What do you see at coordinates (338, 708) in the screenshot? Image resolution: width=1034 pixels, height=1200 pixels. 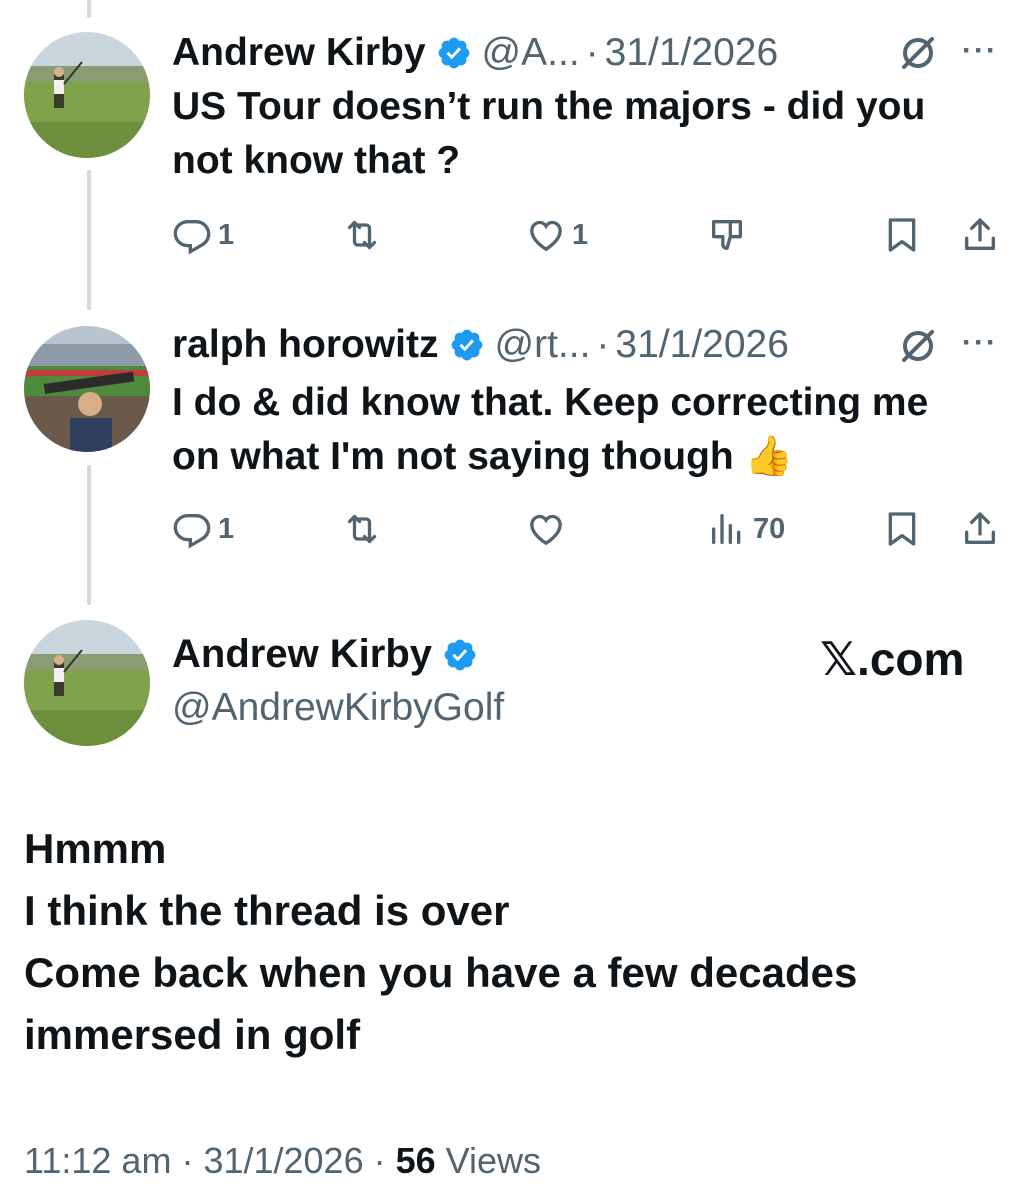 I see `main-handle: @AndrewKirbyGolf` at bounding box center [338, 708].